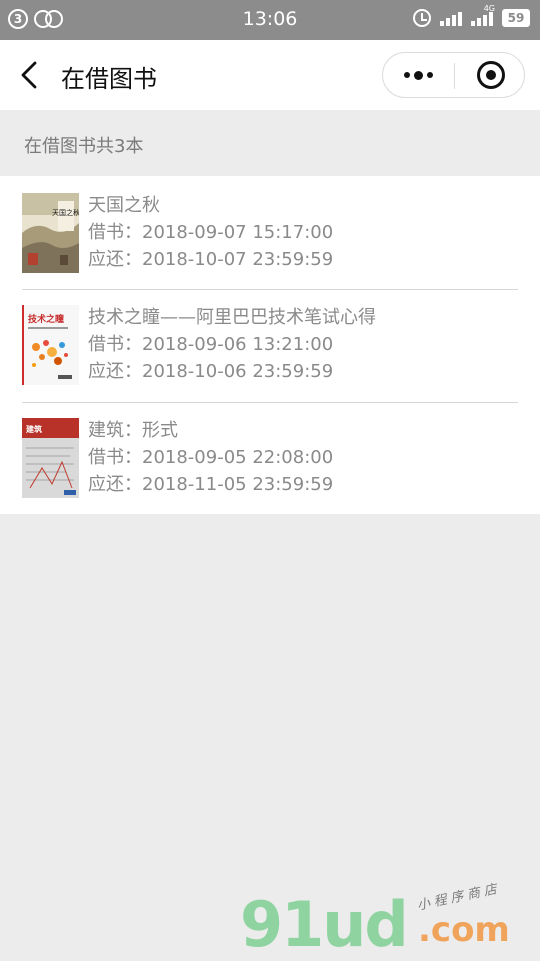 This screenshot has width=540, height=961. Describe the element at coordinates (238, 457) in the screenshot. I see `borrow-date: 2018-09-05 22:08:00` at that location.